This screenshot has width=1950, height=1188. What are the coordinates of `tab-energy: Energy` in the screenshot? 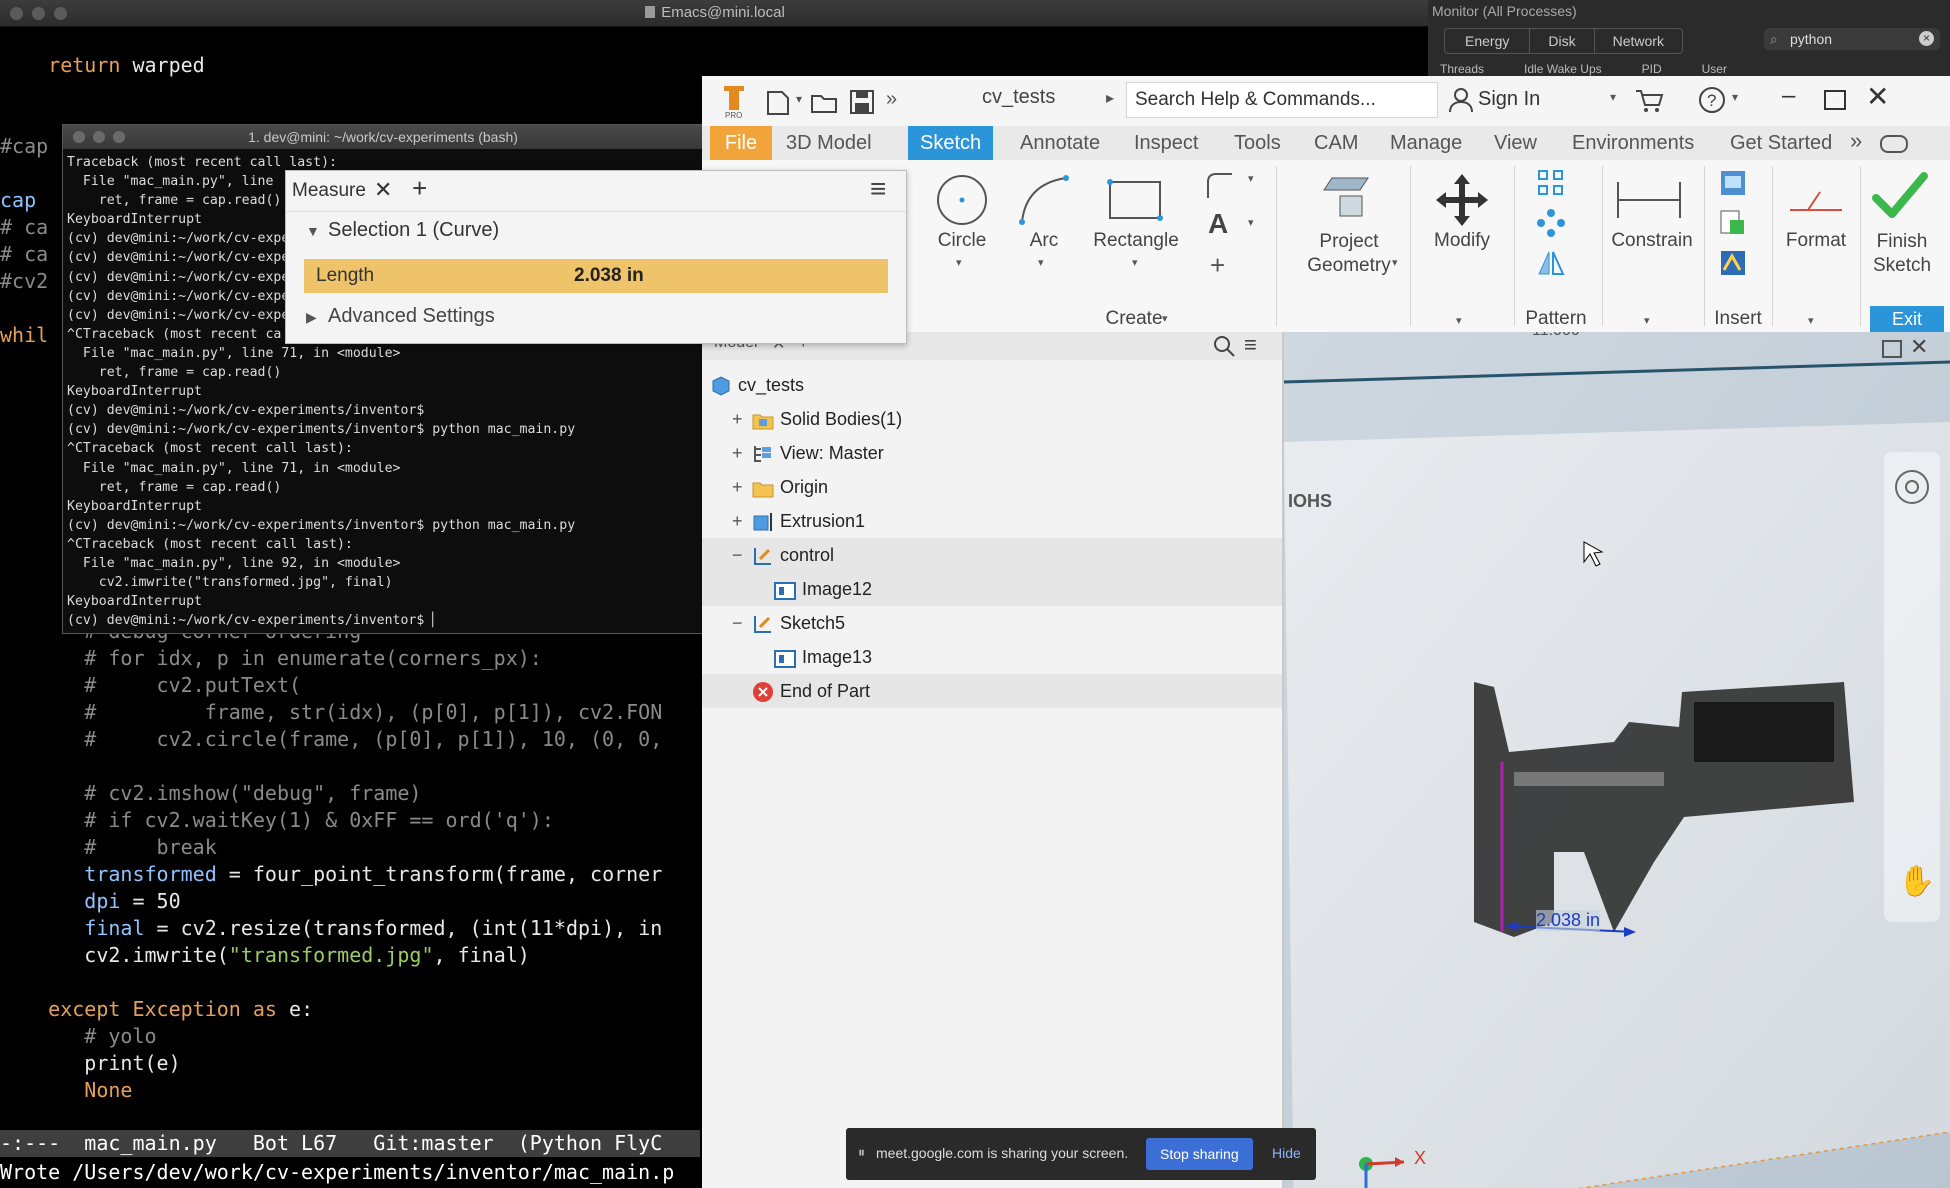 It's located at (1488, 41).